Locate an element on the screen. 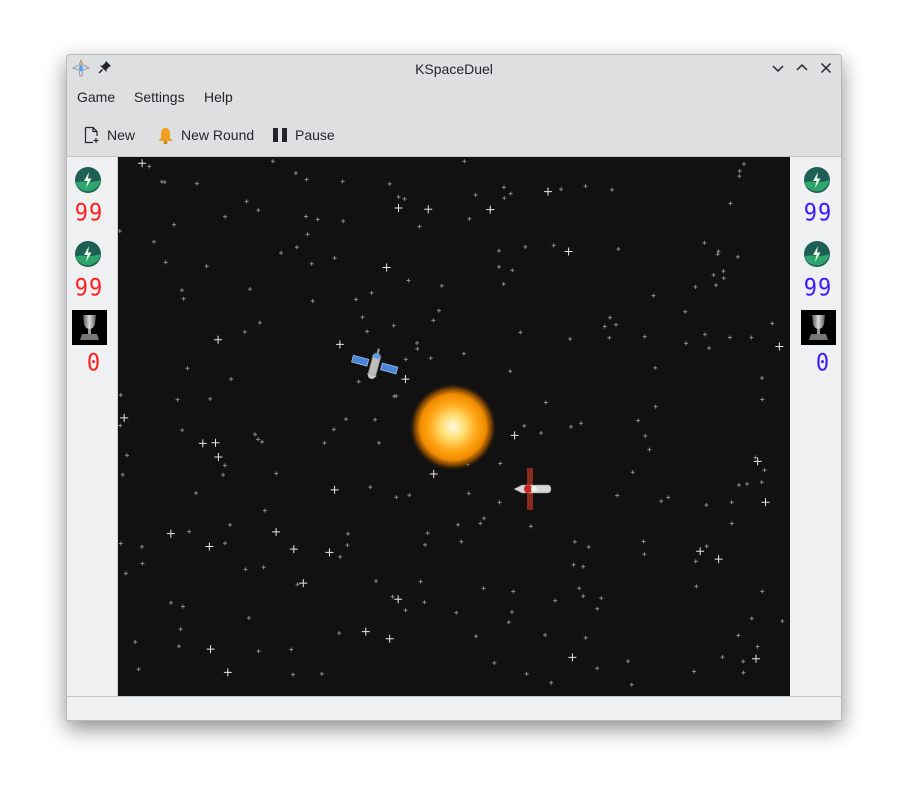  close-icon is located at coordinates (826, 68).